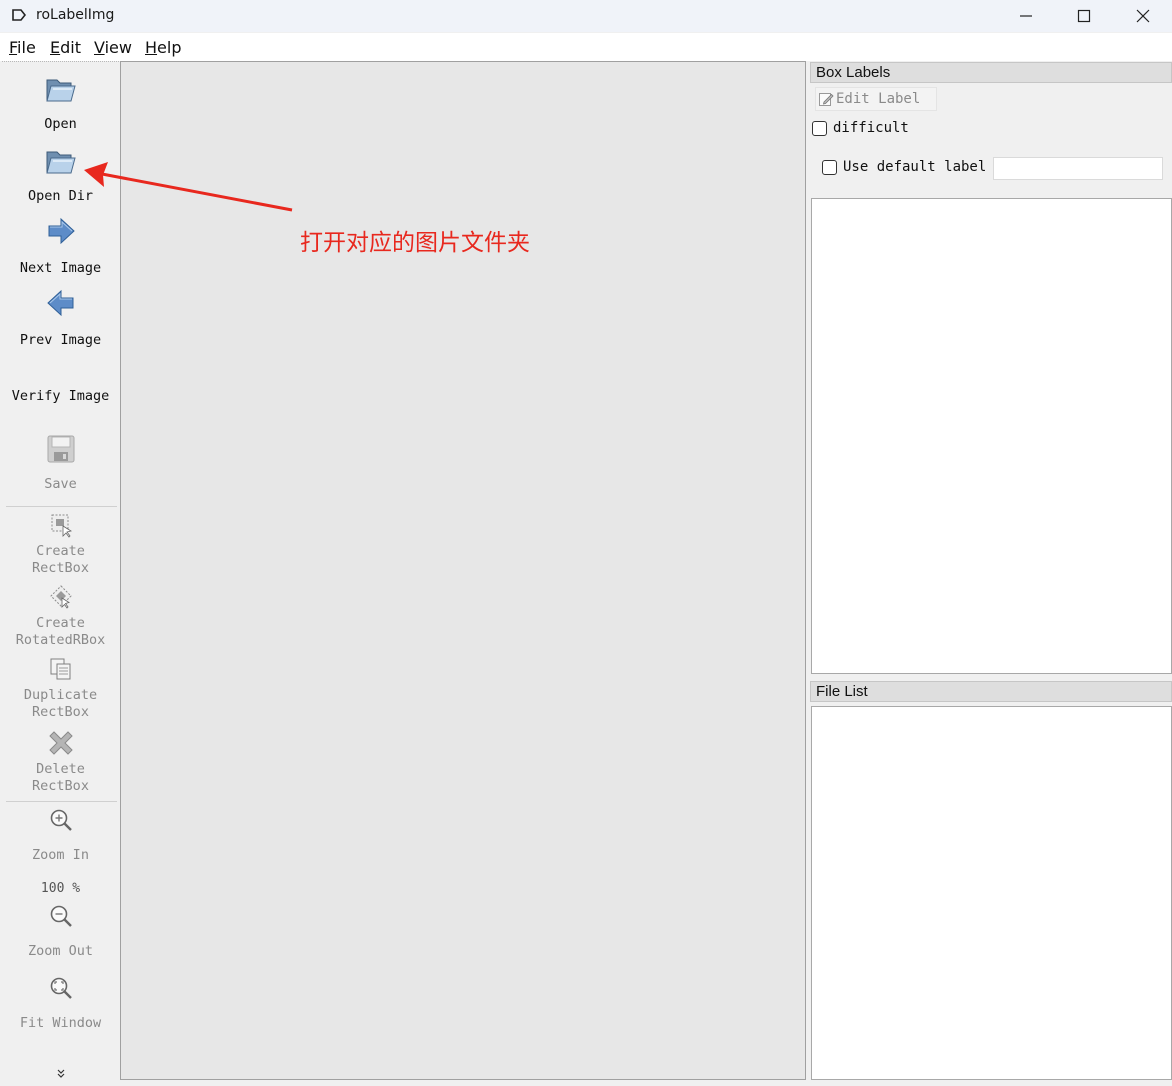 Image resolution: width=1172 pixels, height=1086 pixels. I want to click on next-image-label: Next Image, so click(60, 268).